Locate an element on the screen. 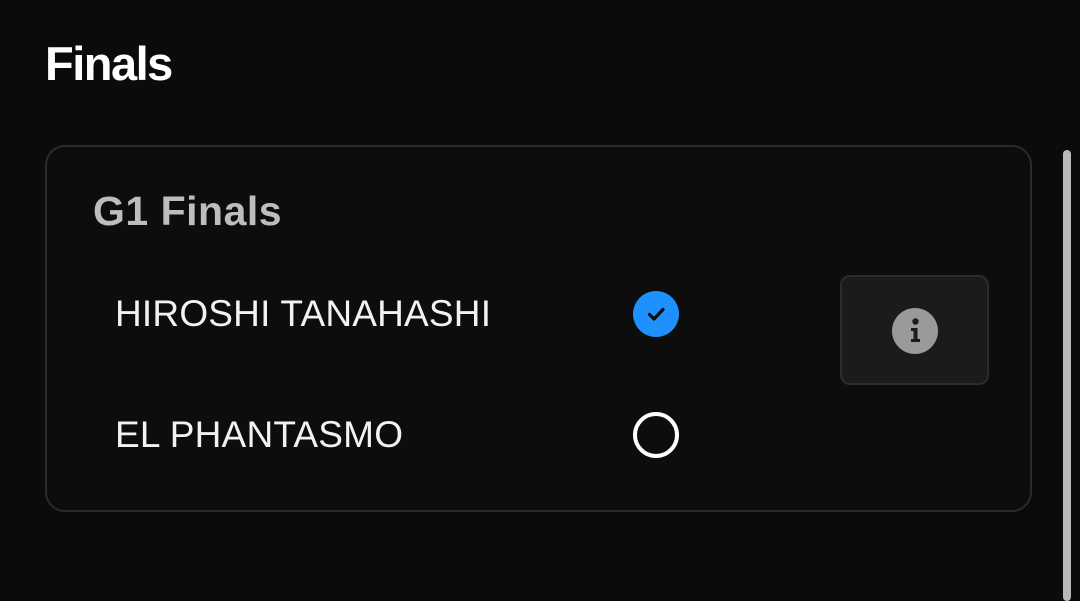  option-el-phantasmo: EL PHANTASMO is located at coordinates (400, 435).